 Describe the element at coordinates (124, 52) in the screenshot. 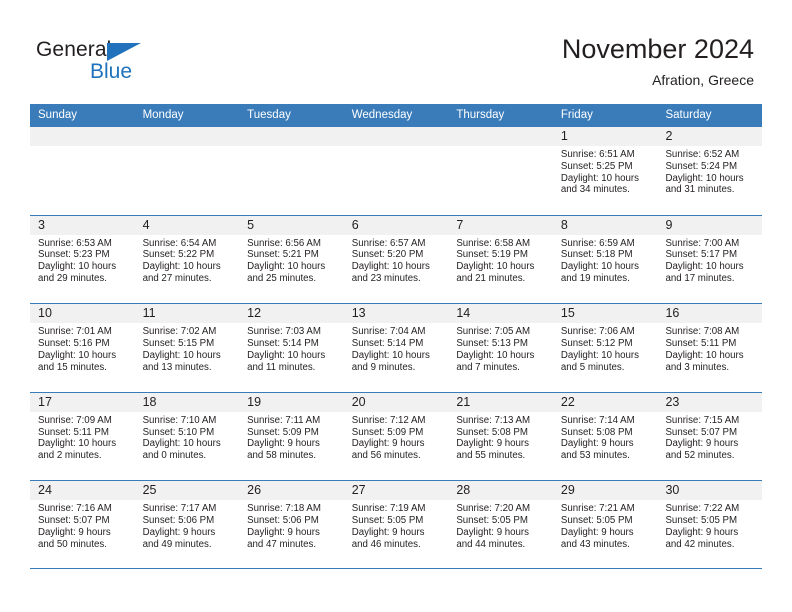

I see `logo-triangle-icon` at that location.